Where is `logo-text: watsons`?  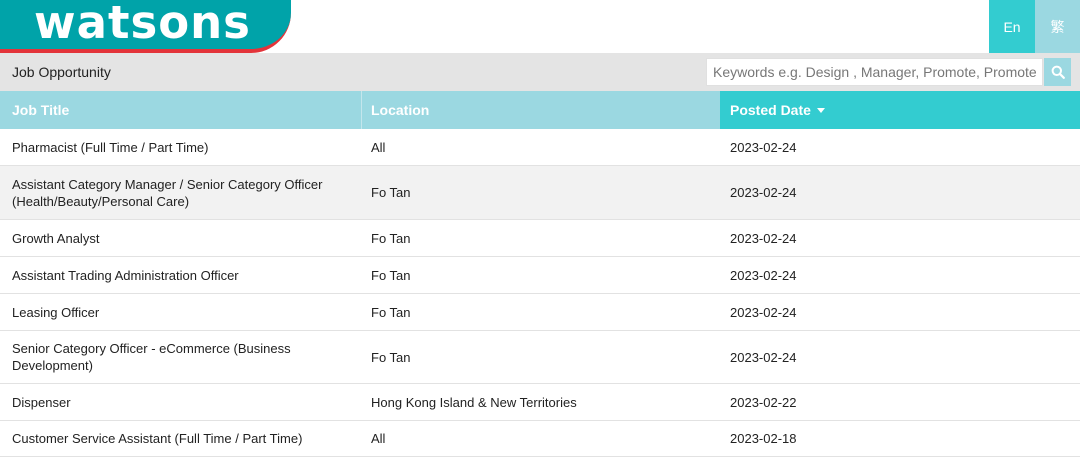
logo-text: watsons is located at coordinates (142, 24).